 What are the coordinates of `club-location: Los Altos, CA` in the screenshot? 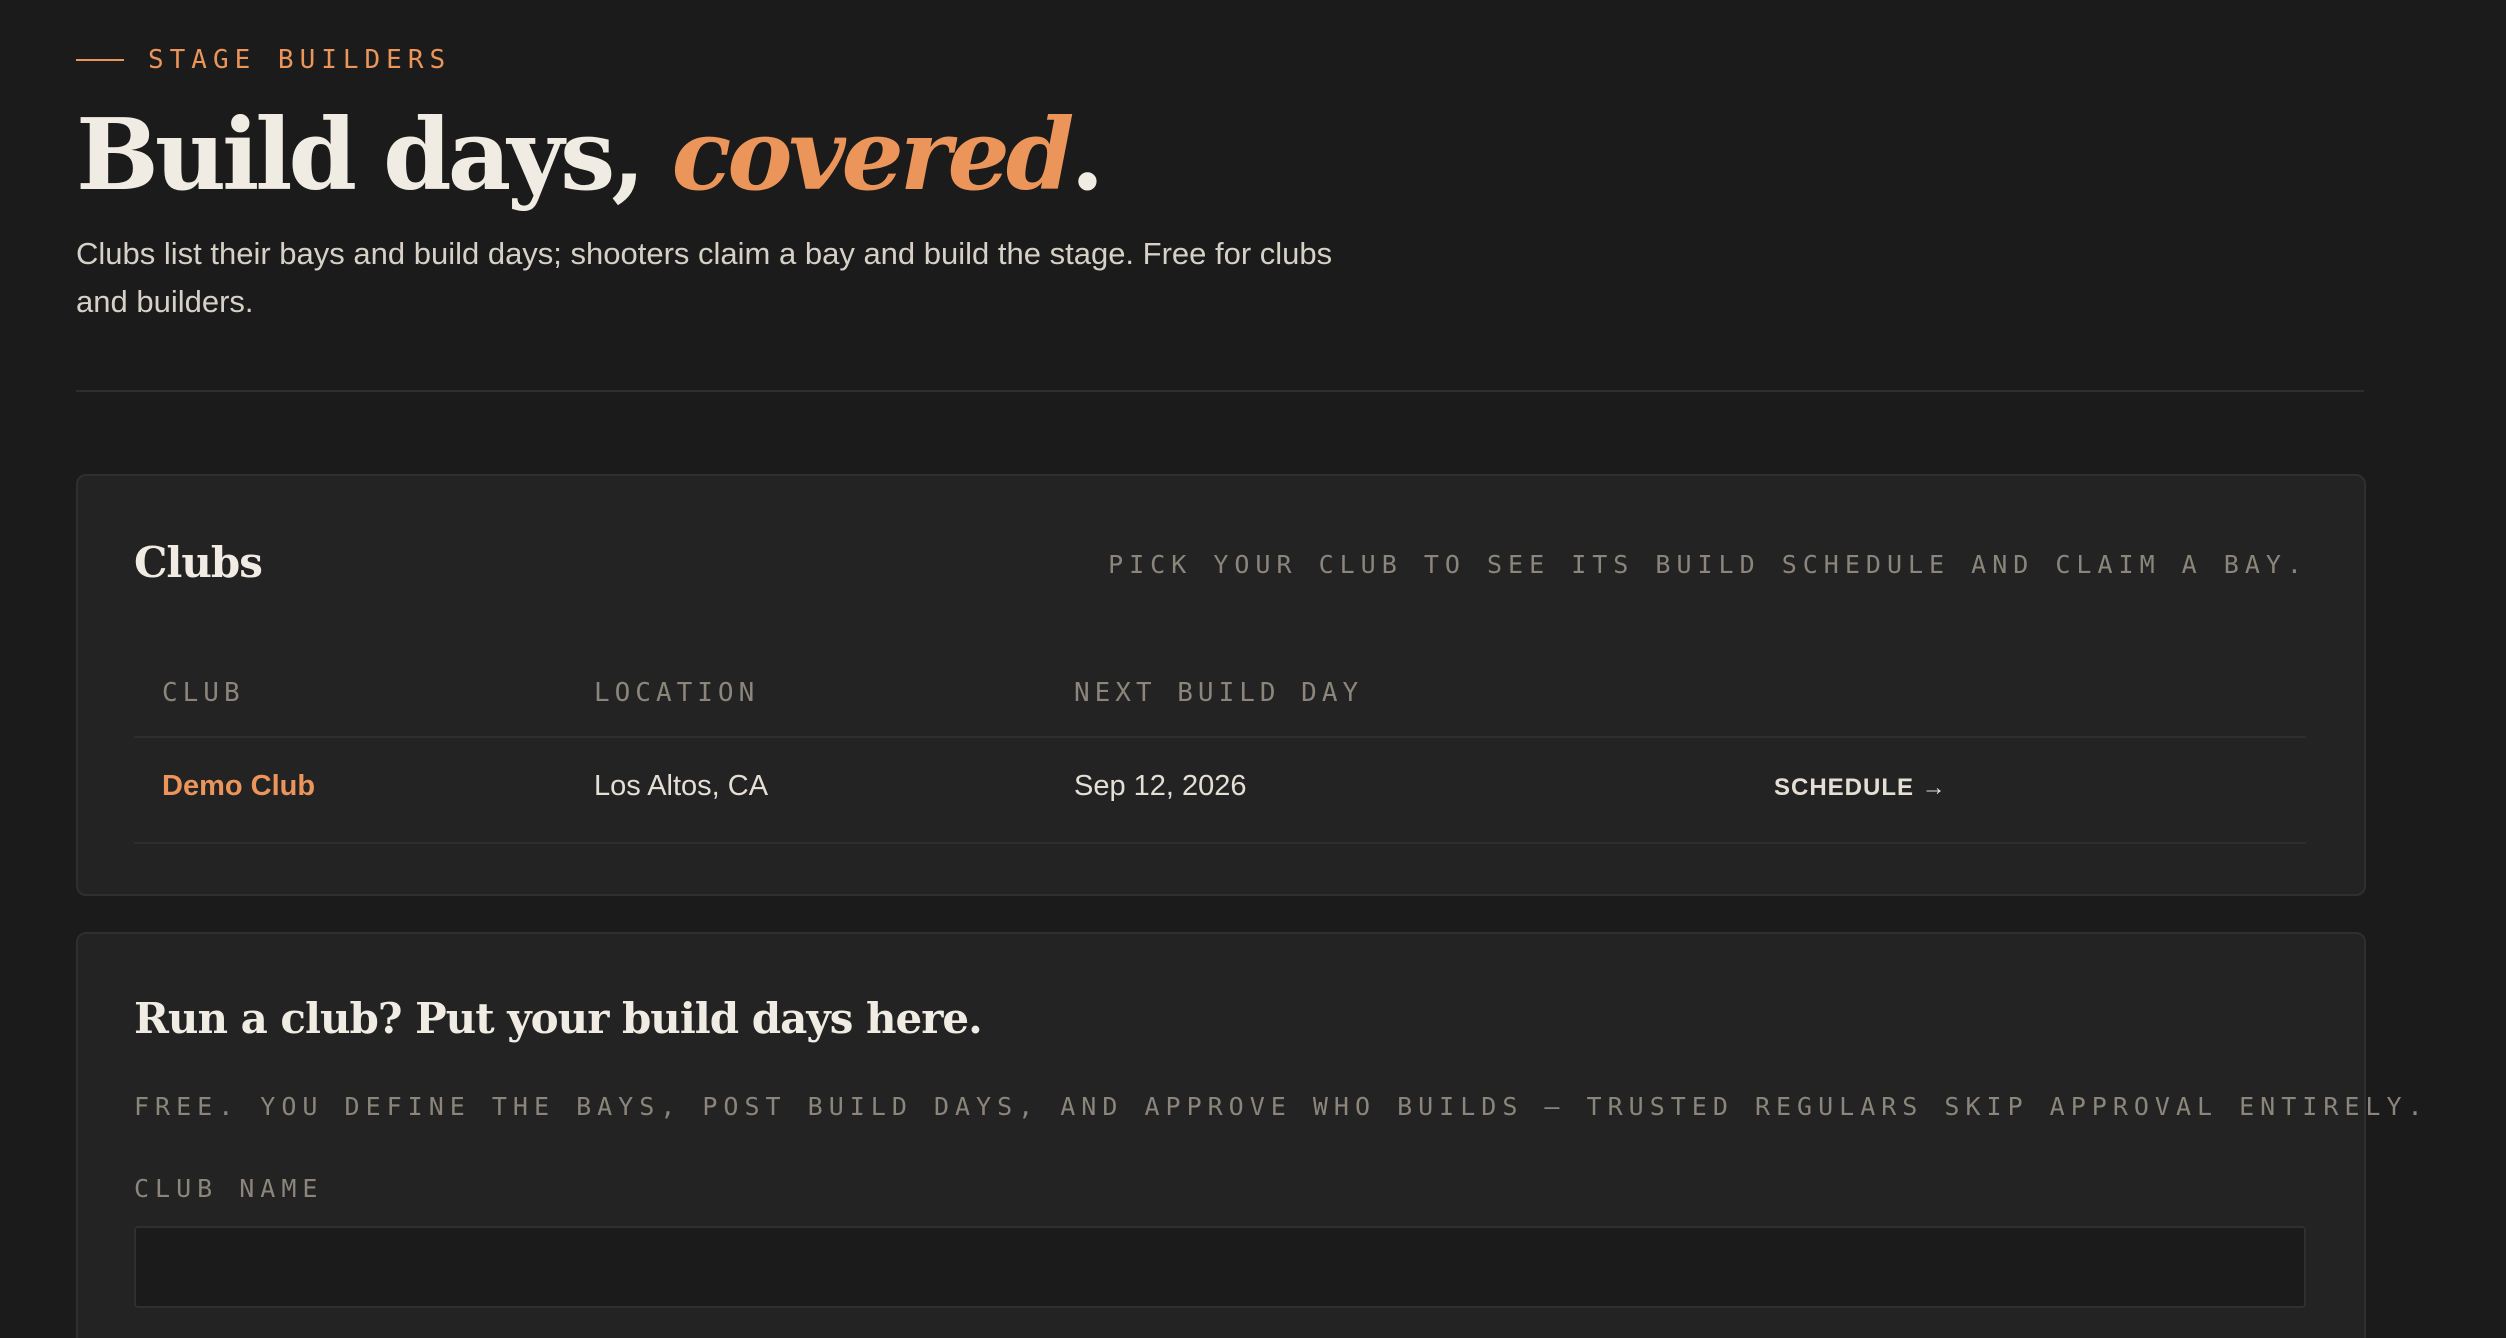 It's located at (681, 786).